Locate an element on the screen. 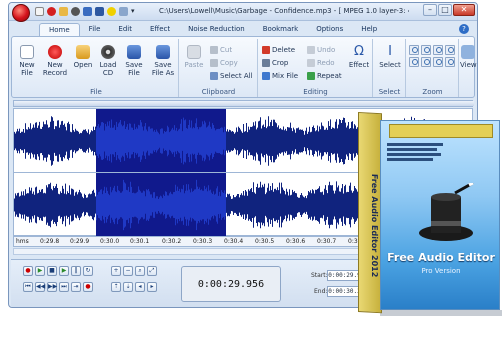  paste-label: Paste is located at coordinates (194, 65).